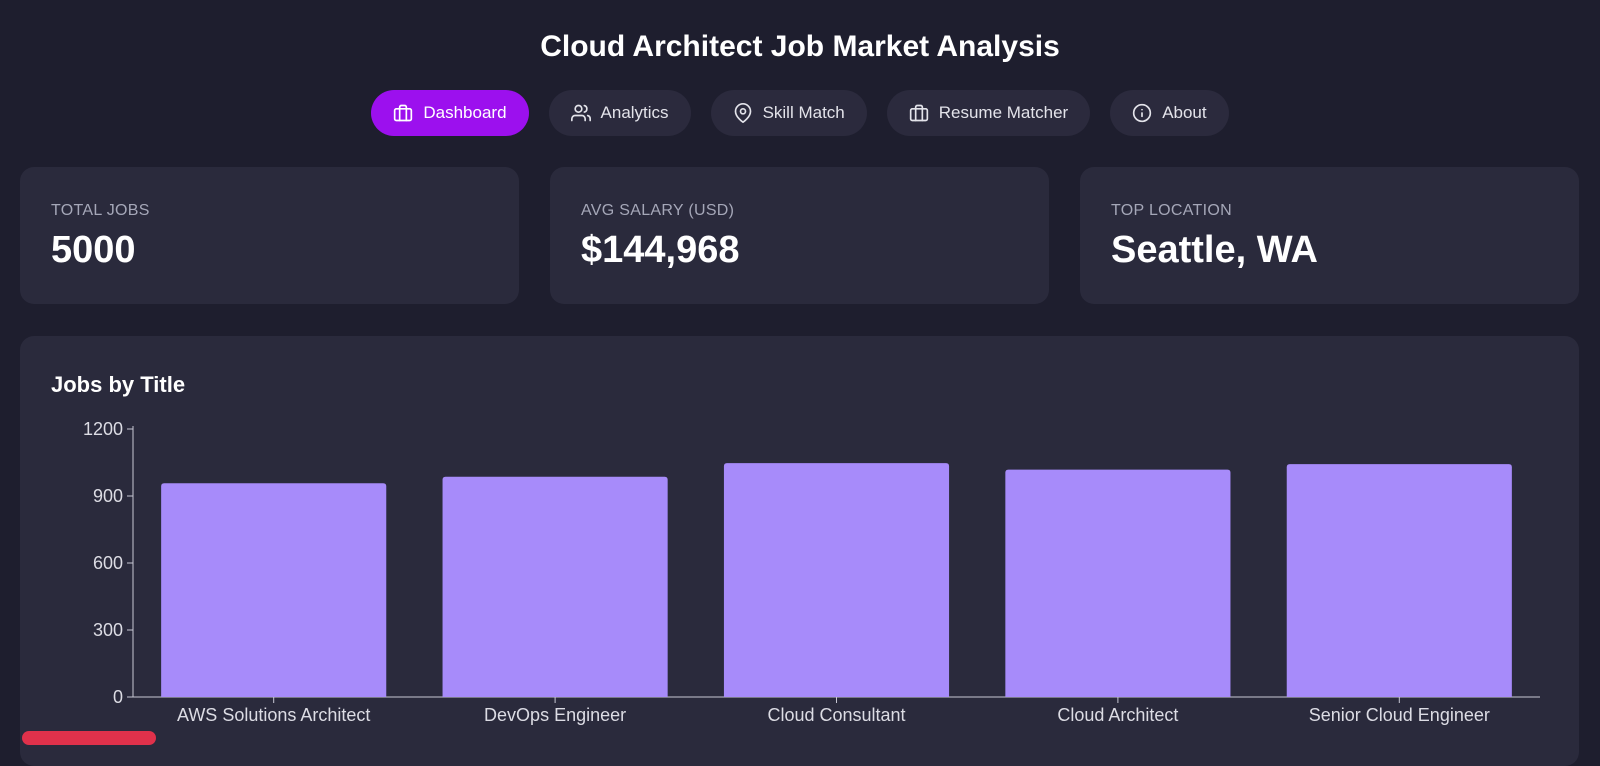 Image resolution: width=1600 pixels, height=766 pixels. I want to click on y-tick-label: 600, so click(108, 563).